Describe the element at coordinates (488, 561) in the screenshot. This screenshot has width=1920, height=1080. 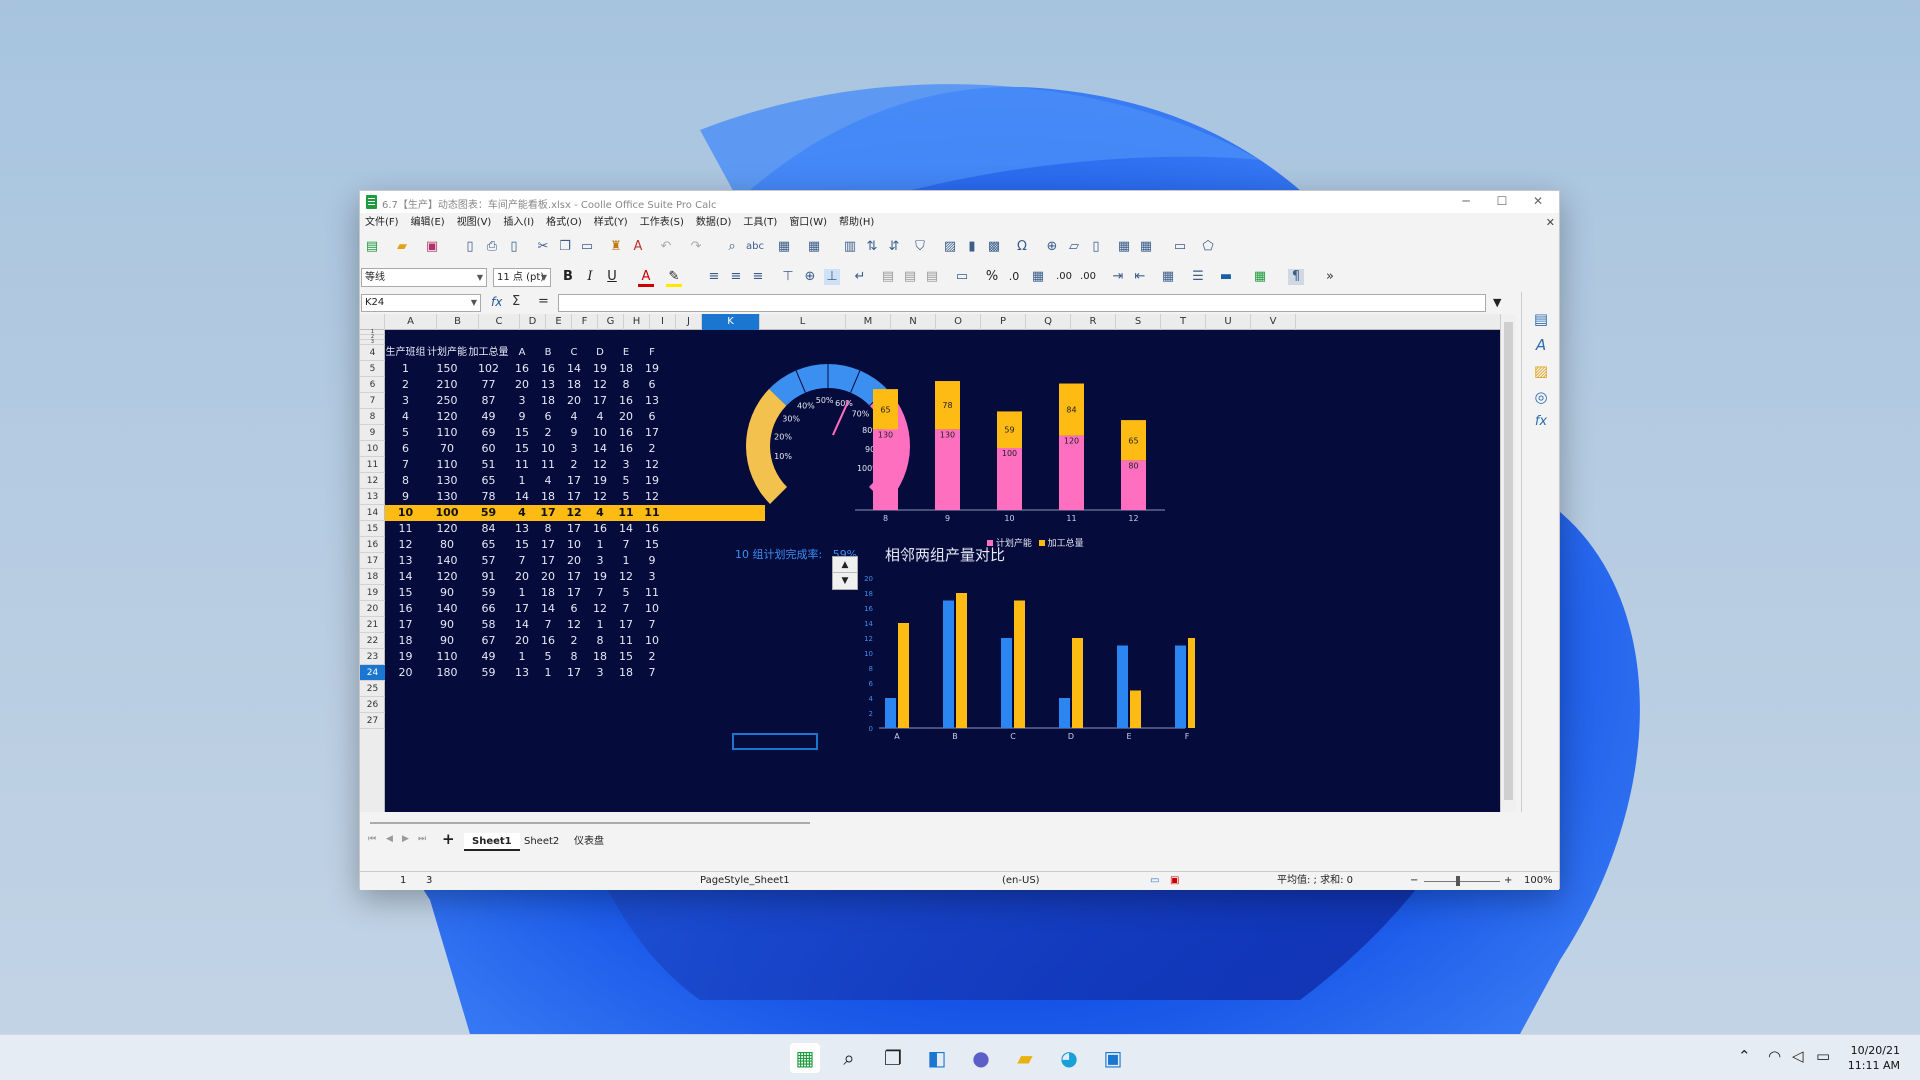
I see `table-cell: 57` at that location.